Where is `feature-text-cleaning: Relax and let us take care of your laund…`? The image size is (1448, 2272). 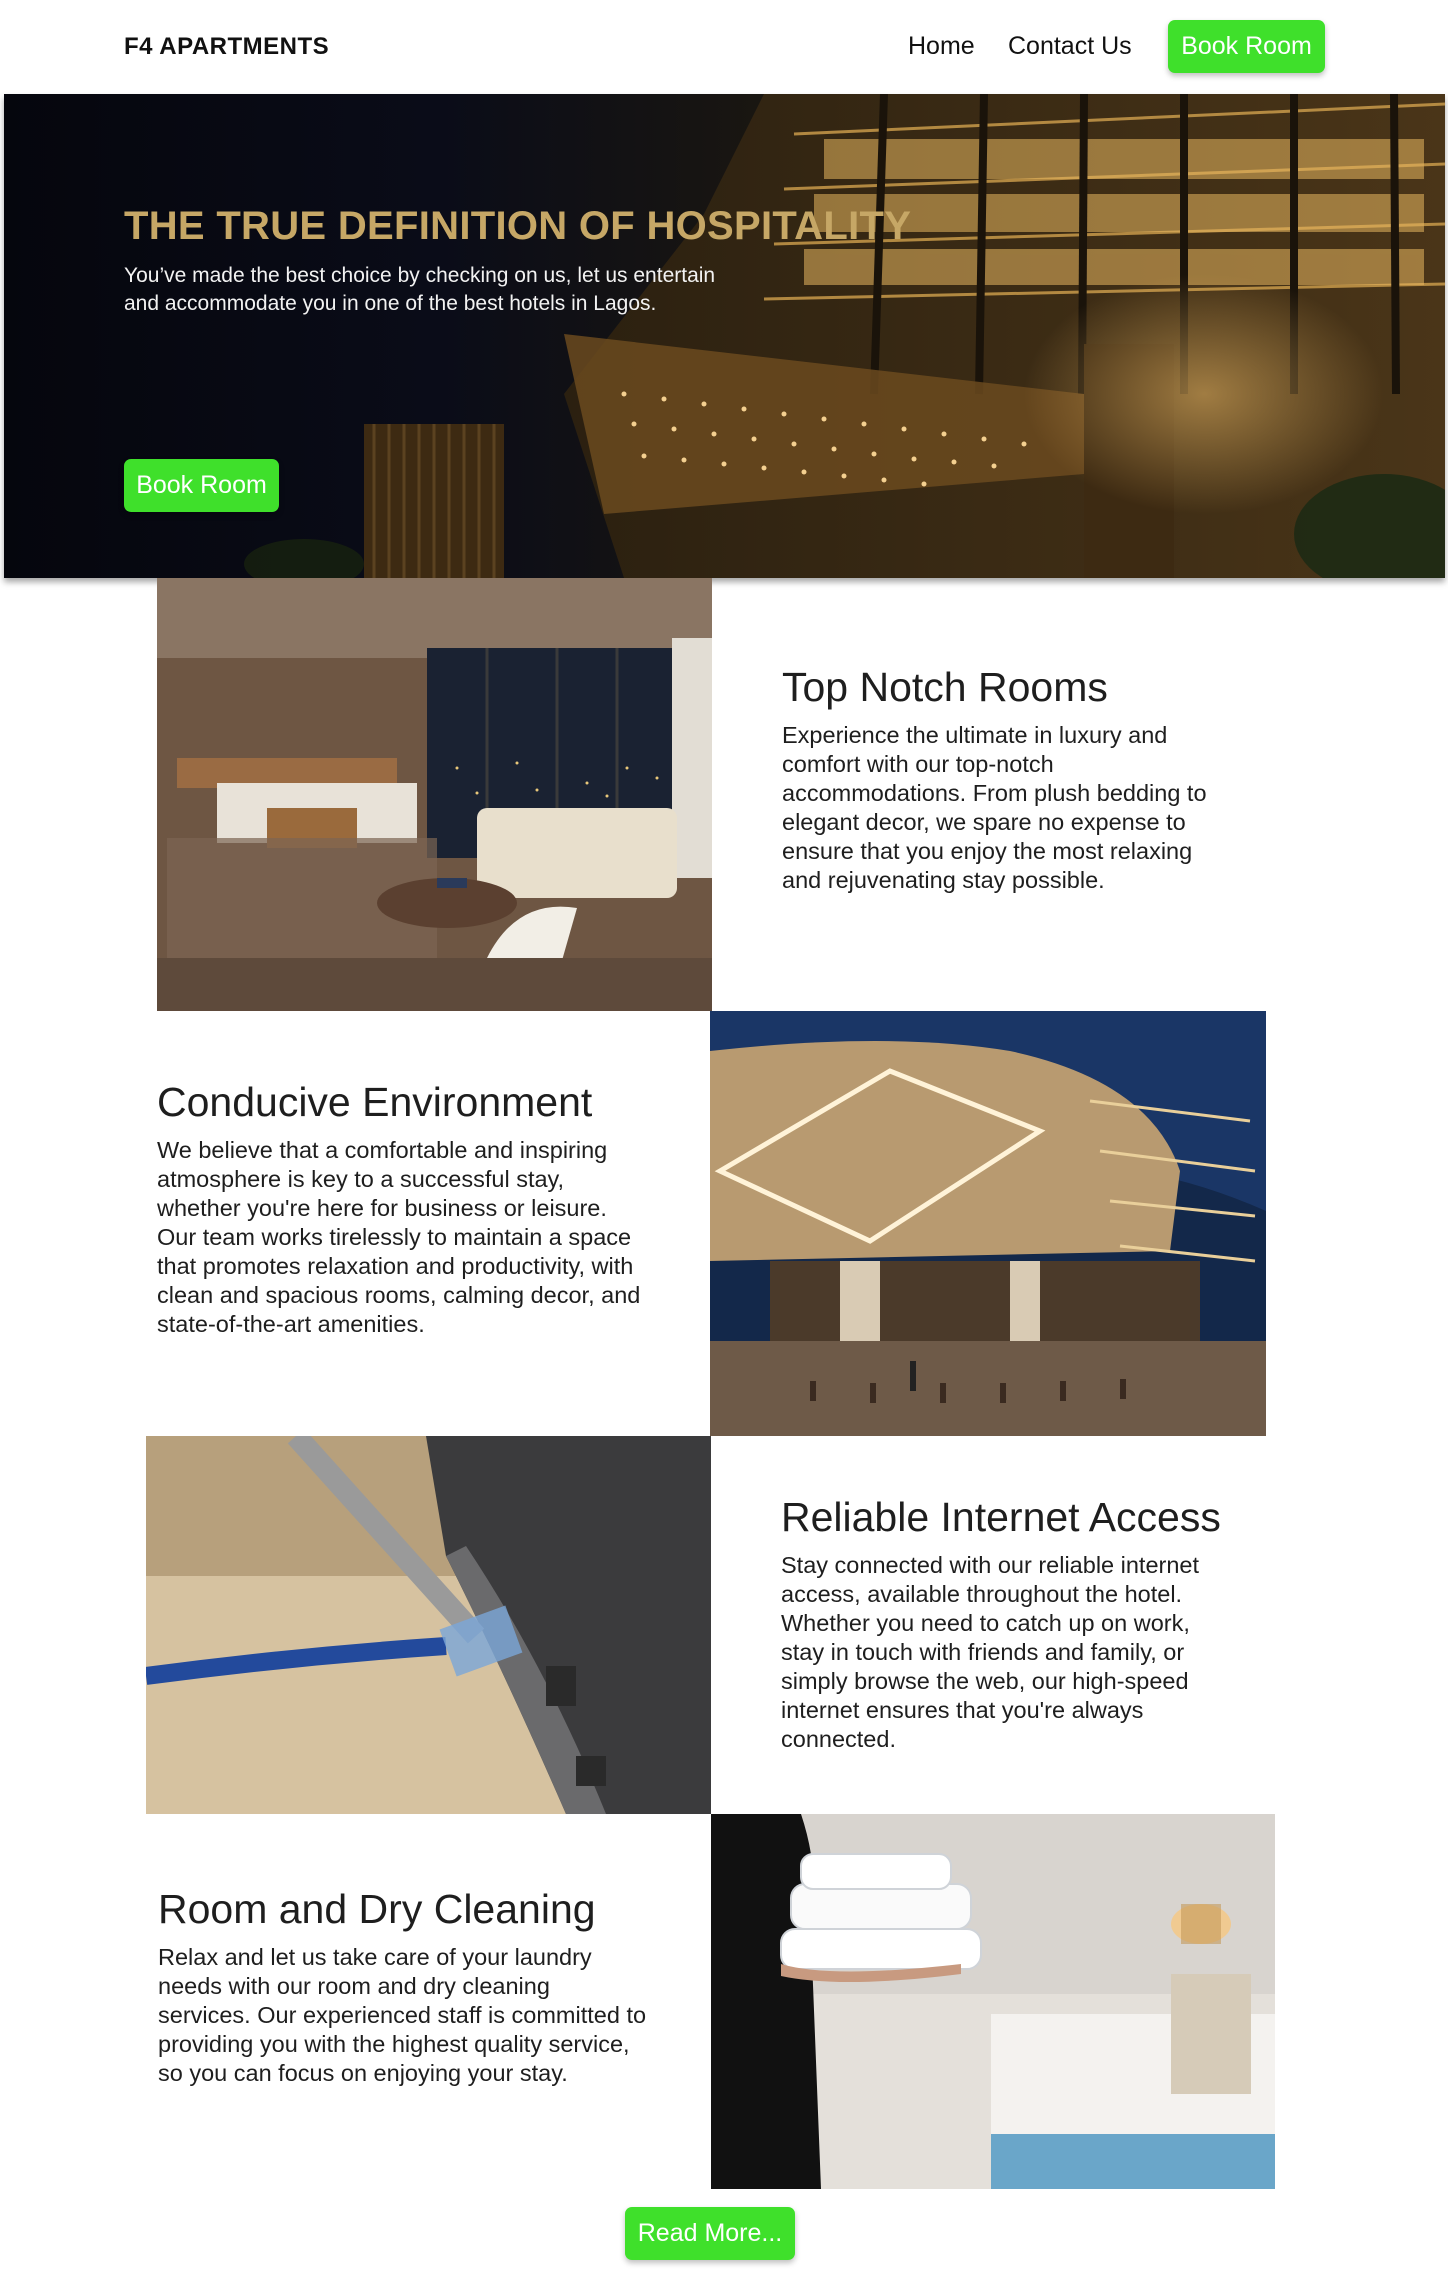
feature-text-cleaning: Relax and let us take care of your laund… is located at coordinates (402, 2015).